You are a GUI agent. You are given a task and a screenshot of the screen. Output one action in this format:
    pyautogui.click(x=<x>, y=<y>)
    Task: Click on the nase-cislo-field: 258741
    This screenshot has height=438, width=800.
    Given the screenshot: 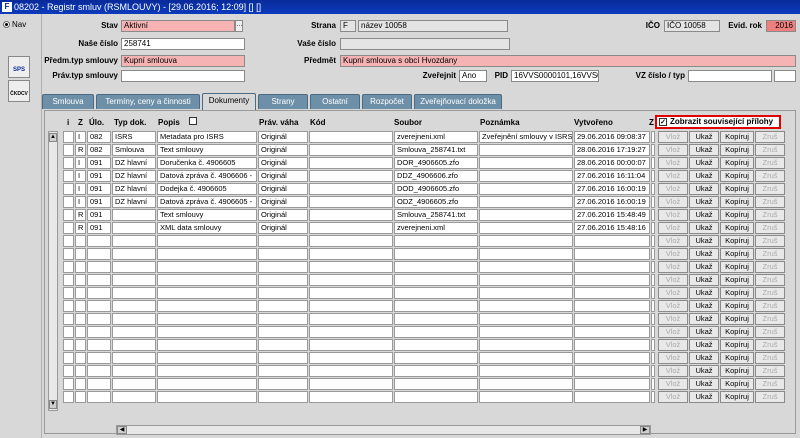 What is the action you would take?
    pyautogui.click(x=183, y=44)
    